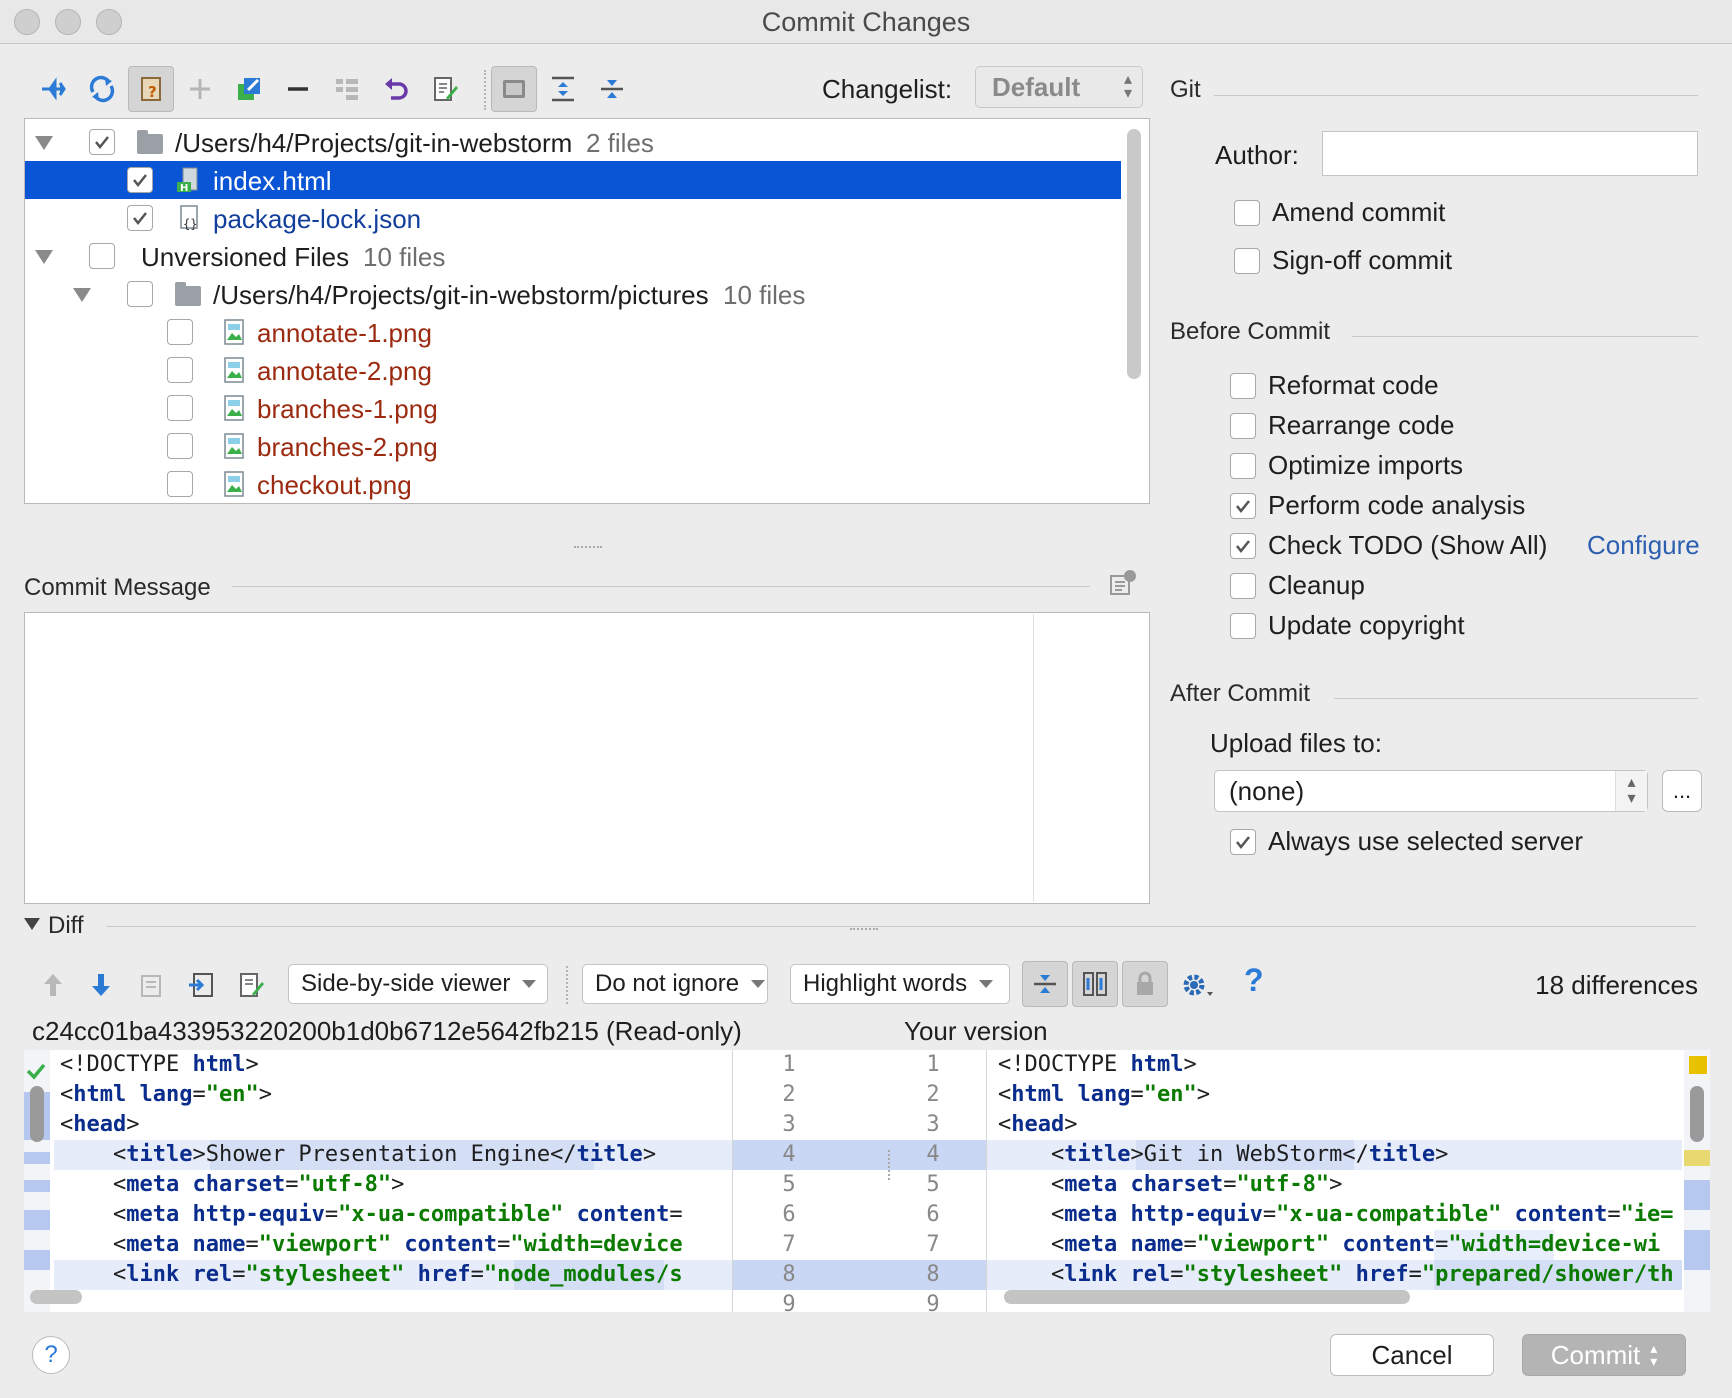 The image size is (1732, 1398). Describe the element at coordinates (101, 988) in the screenshot. I see `next-difference-icon` at that location.